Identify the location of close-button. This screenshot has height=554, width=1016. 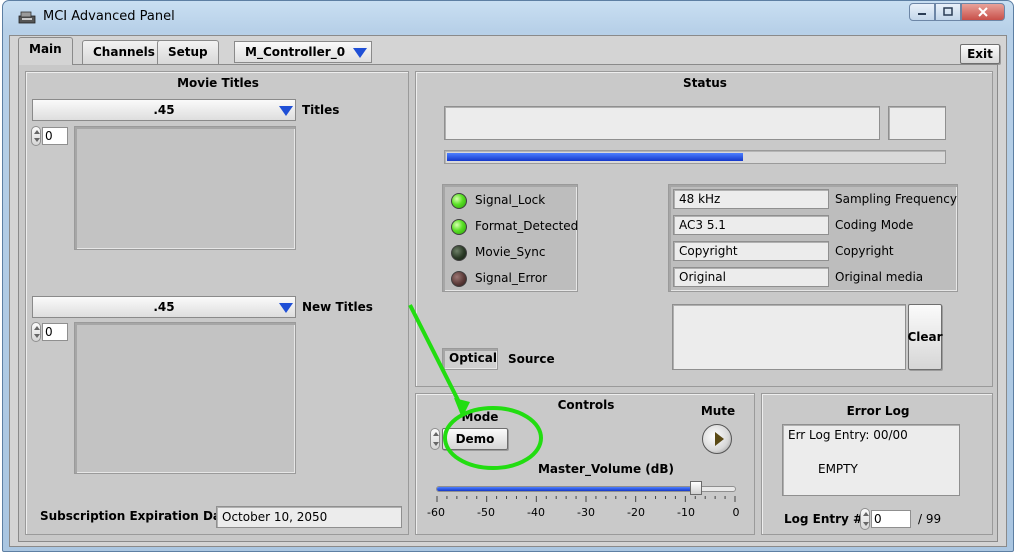
(983, 12).